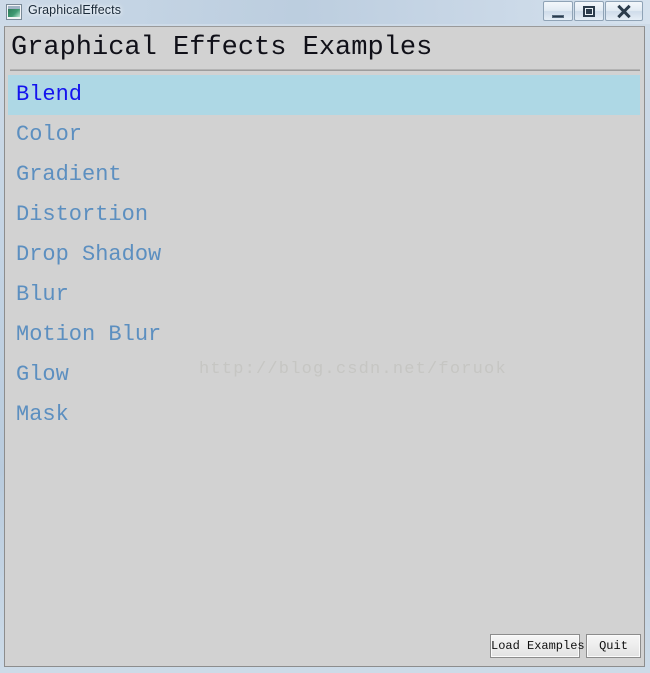  I want to click on app-icon-body, so click(14, 13).